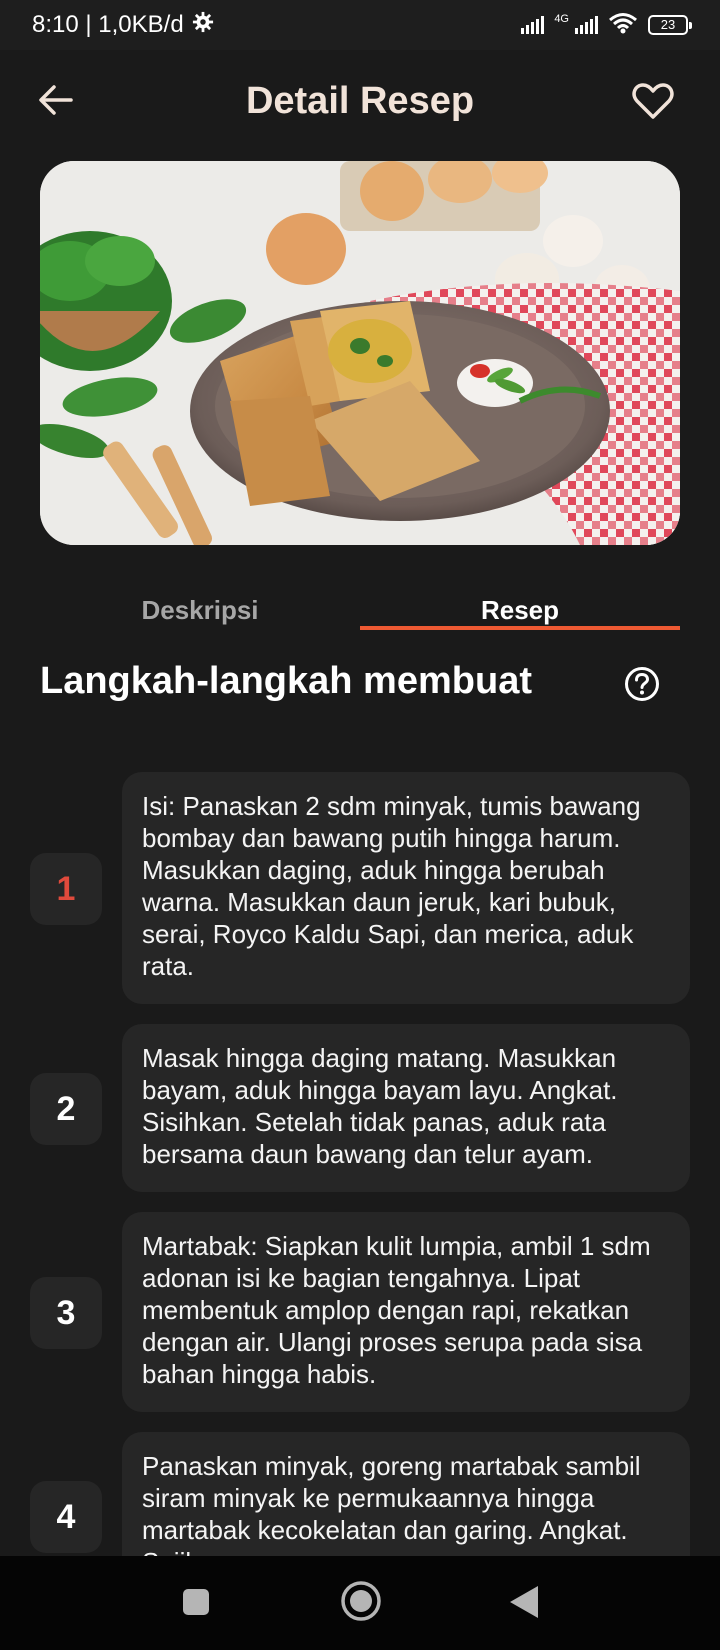 This screenshot has height=1650, width=720. What do you see at coordinates (520, 610) in the screenshot?
I see `tab-resep: Resep` at bounding box center [520, 610].